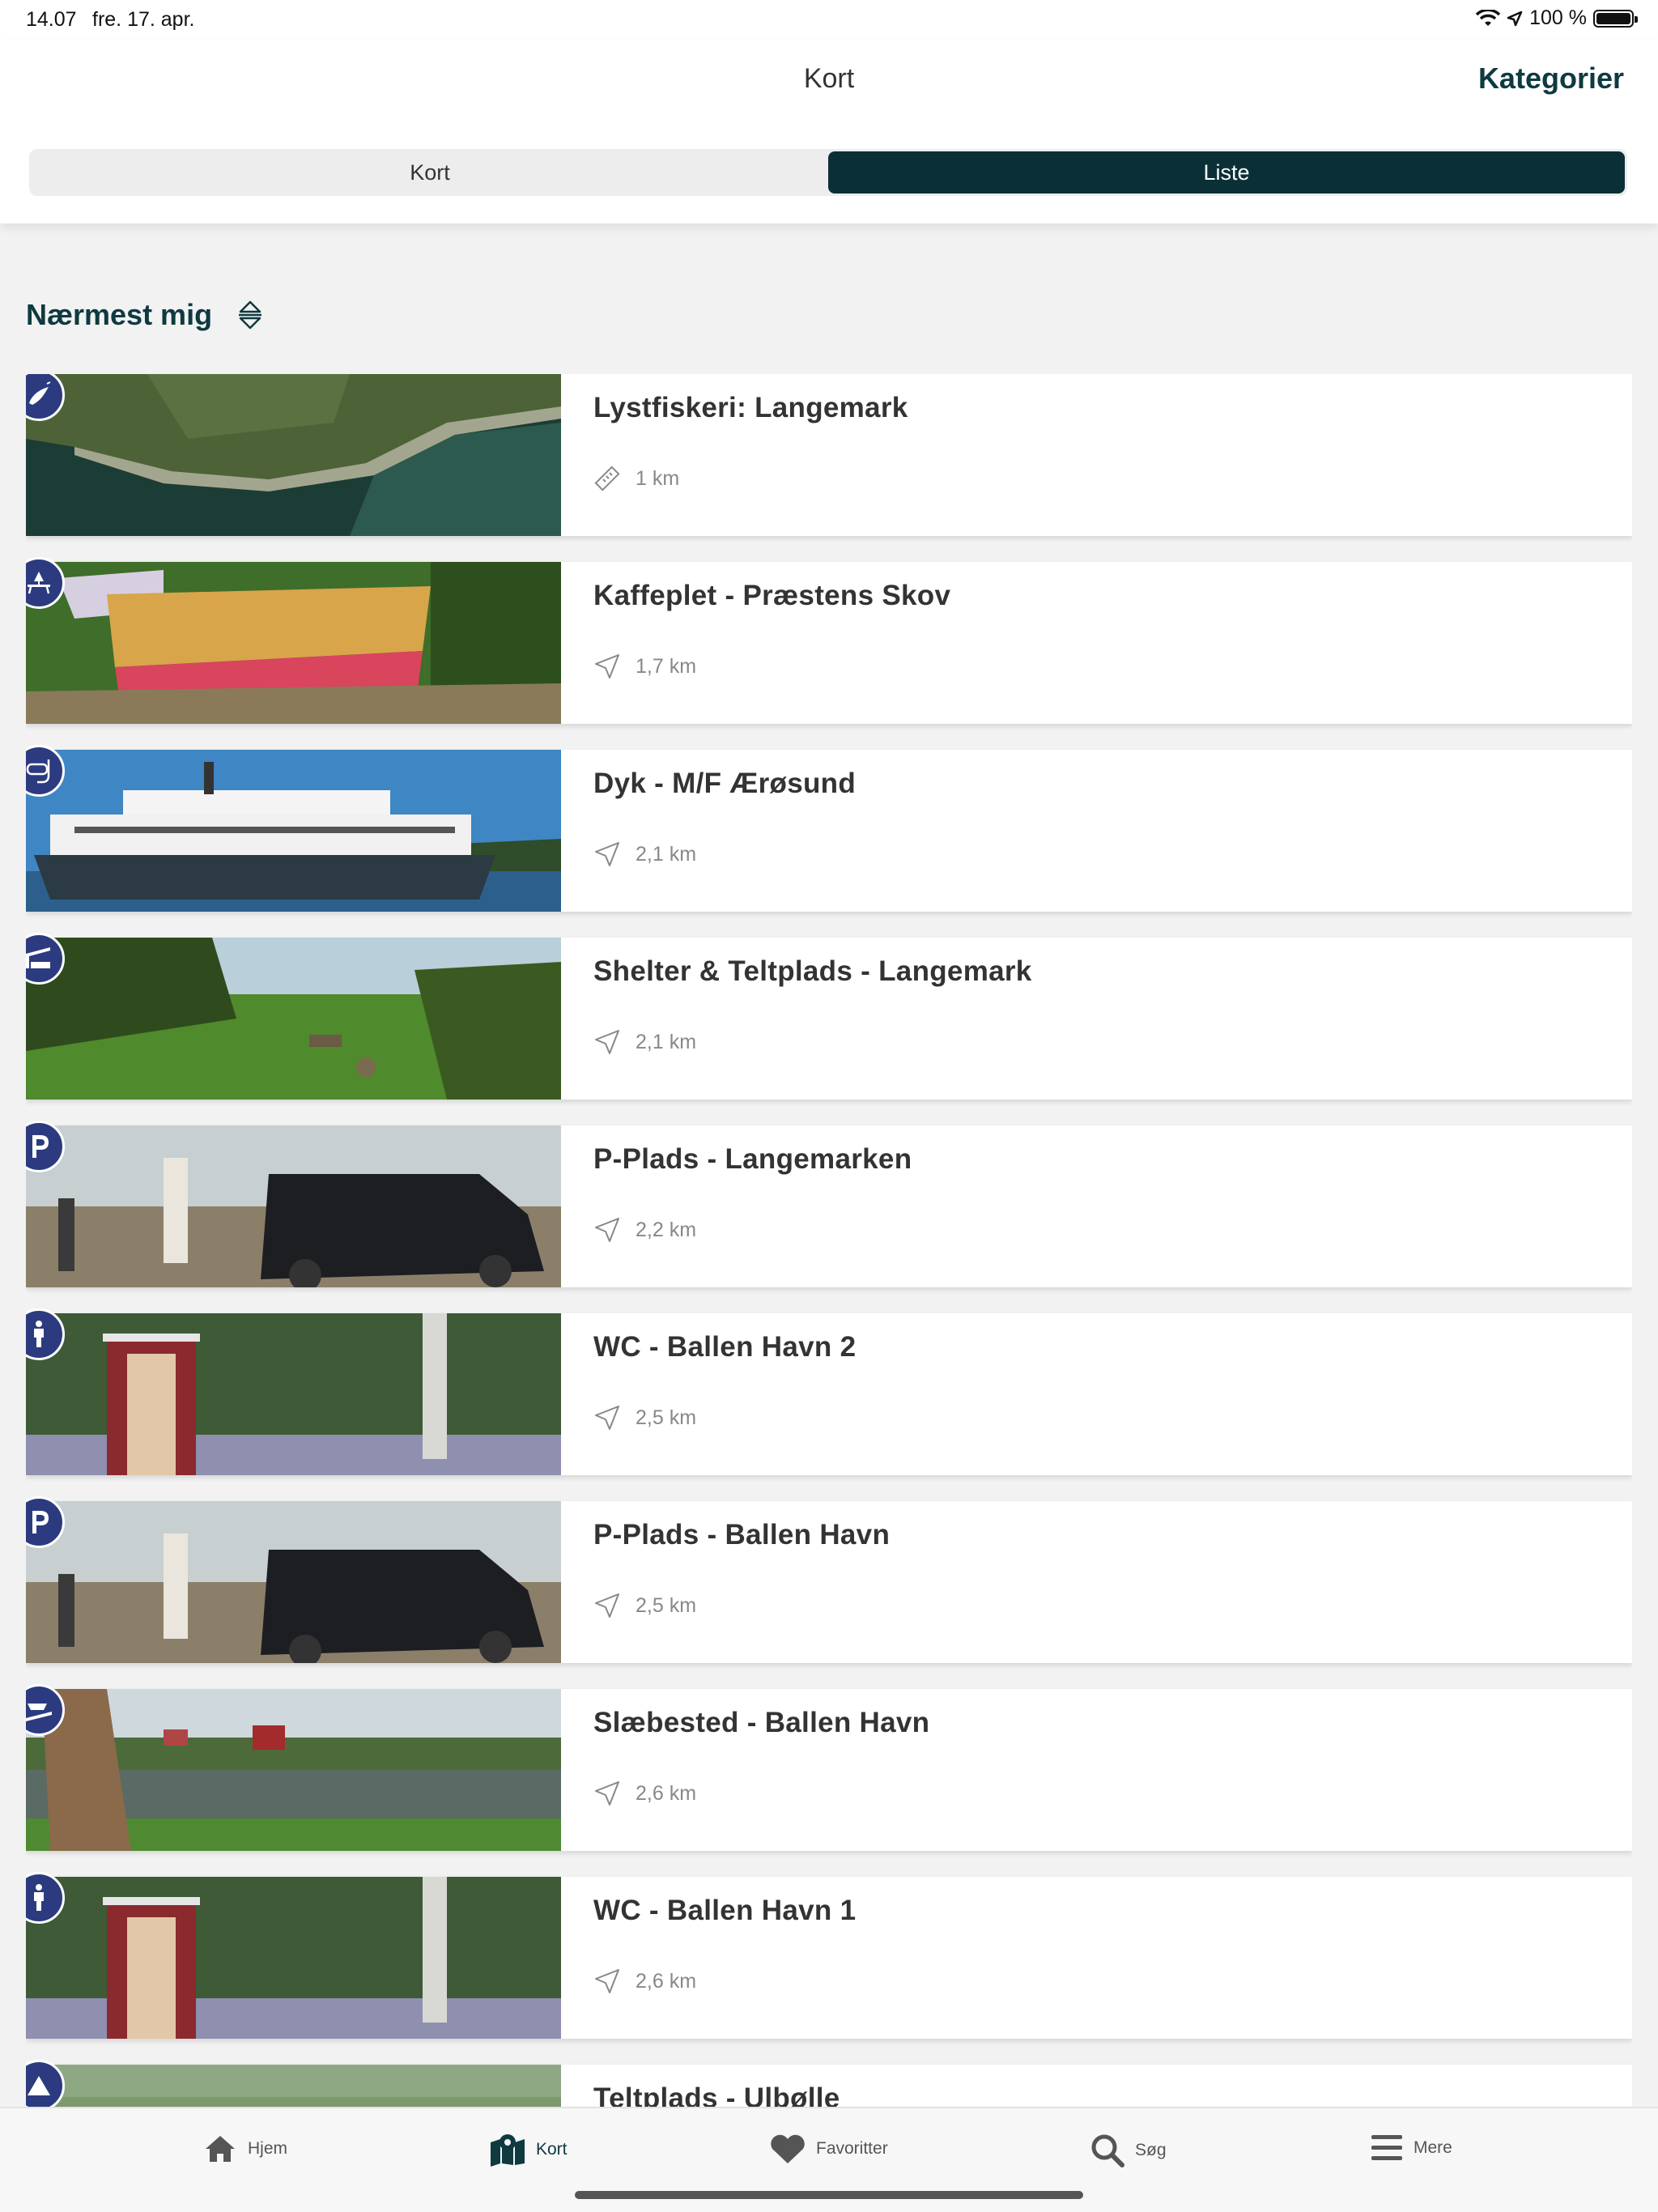 The height and width of the screenshot is (2212, 1658). I want to click on list-item: Teltplads - Ulbølle, so click(829, 2083).